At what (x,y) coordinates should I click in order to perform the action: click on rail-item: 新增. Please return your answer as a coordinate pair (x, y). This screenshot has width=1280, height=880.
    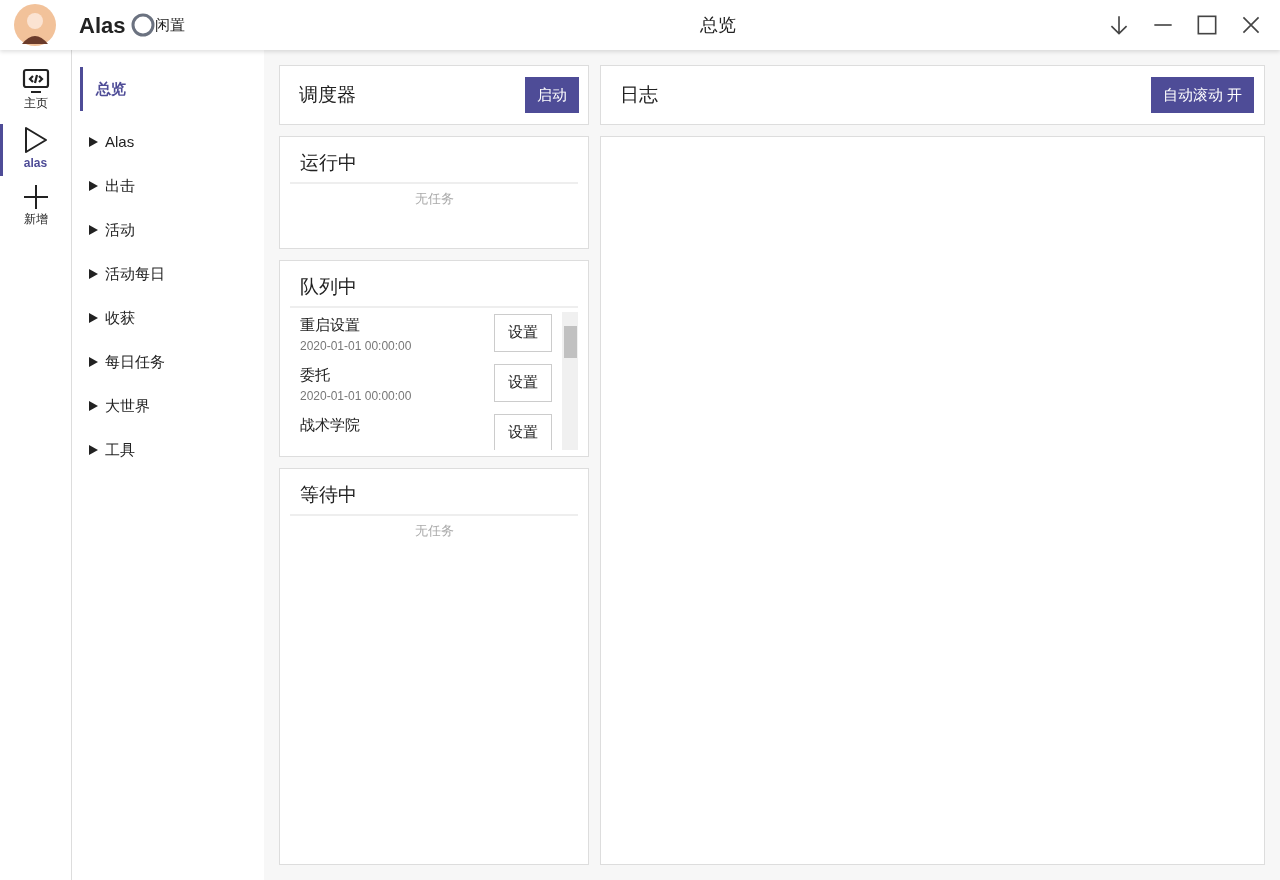
    Looking at the image, I should click on (35, 208).